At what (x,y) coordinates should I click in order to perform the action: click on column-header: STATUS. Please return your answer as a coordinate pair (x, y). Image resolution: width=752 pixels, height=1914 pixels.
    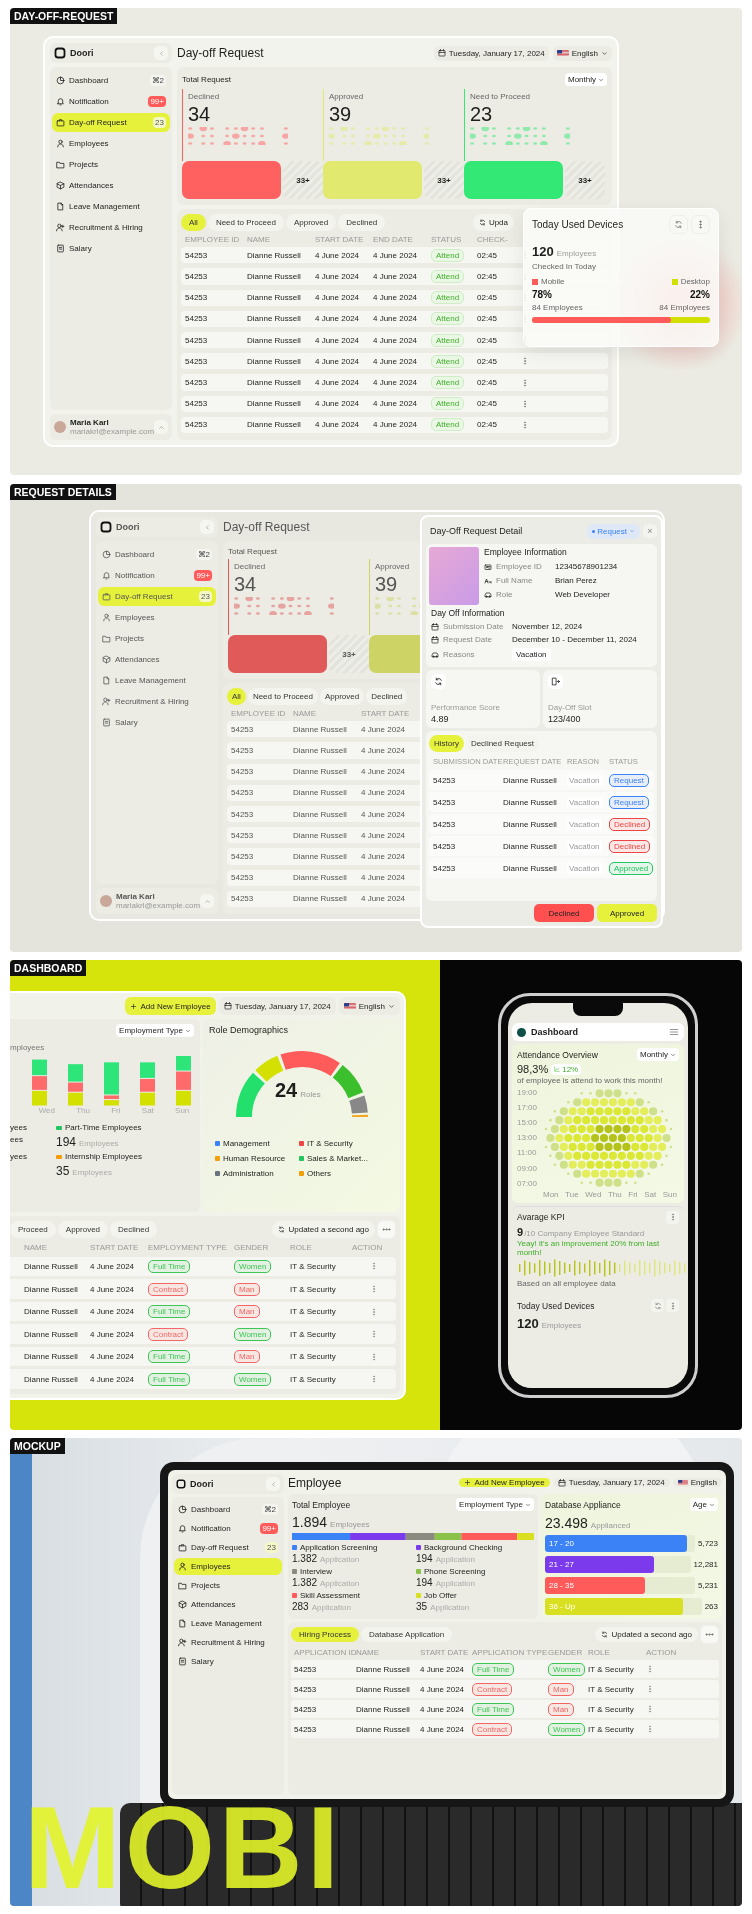
    Looking at the image, I should click on (447, 239).